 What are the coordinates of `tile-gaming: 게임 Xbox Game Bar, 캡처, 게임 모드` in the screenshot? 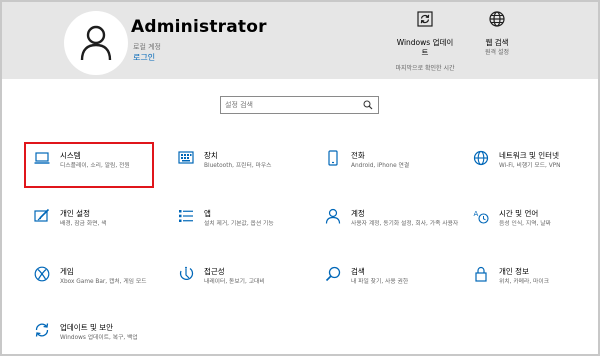 It's located at (104, 289).